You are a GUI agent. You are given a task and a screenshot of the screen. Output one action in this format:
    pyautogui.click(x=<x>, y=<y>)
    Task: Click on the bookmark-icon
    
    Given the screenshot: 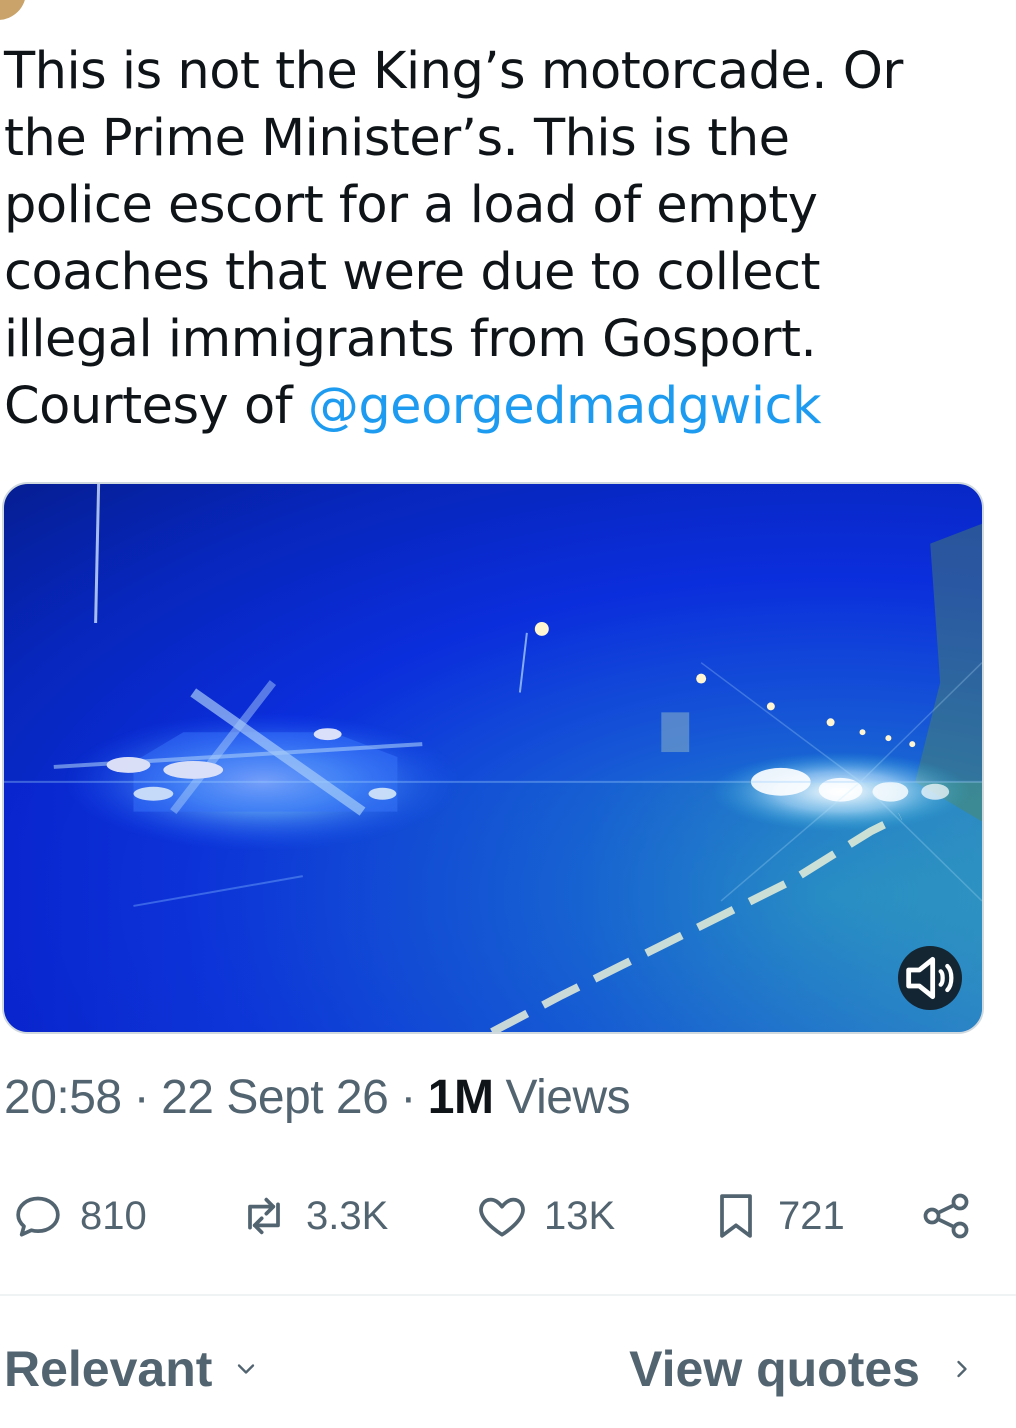 What is the action you would take?
    pyautogui.click(x=736, y=1216)
    